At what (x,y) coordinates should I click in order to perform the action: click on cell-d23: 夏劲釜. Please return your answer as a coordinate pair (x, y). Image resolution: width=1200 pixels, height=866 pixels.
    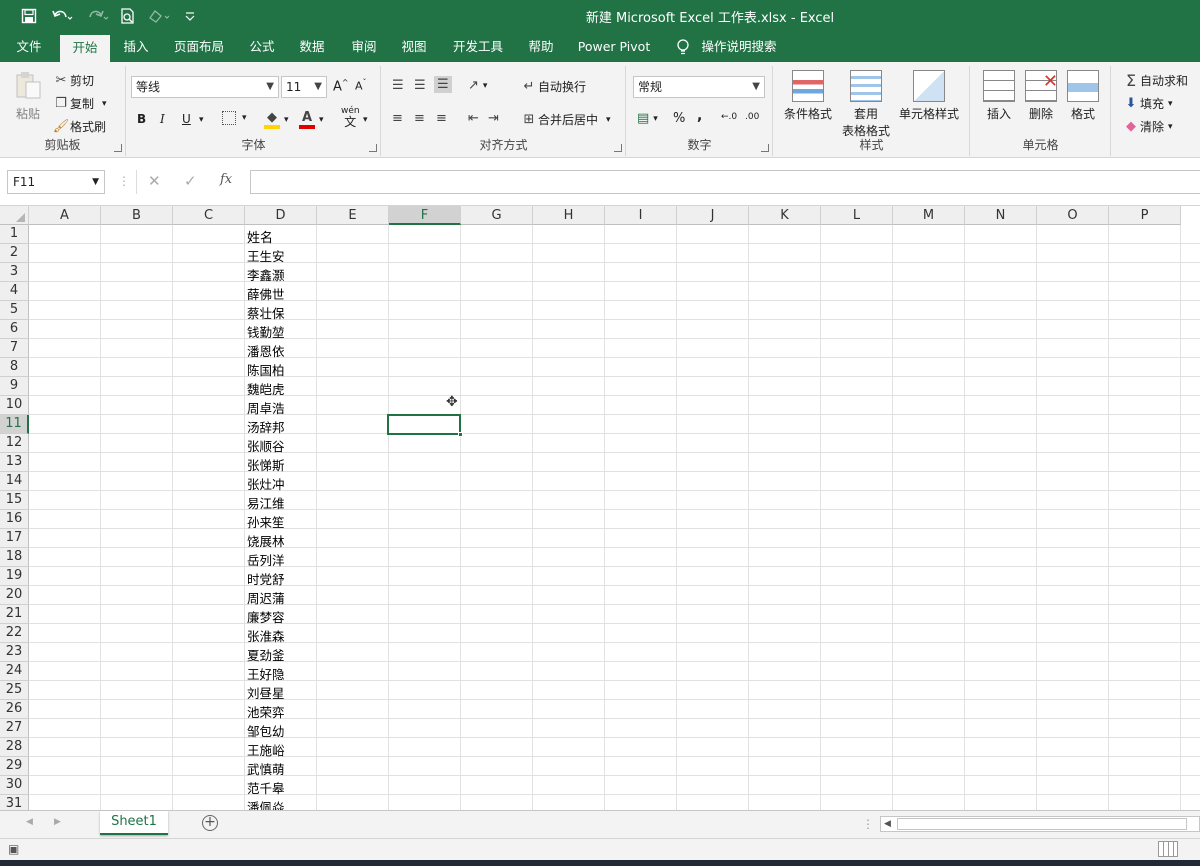
    Looking at the image, I should click on (266, 654).